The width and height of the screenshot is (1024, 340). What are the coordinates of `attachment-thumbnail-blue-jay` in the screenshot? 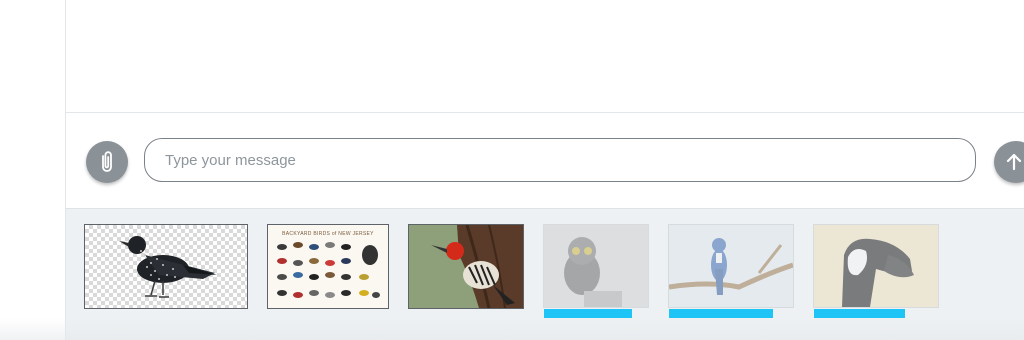 It's located at (731, 266).